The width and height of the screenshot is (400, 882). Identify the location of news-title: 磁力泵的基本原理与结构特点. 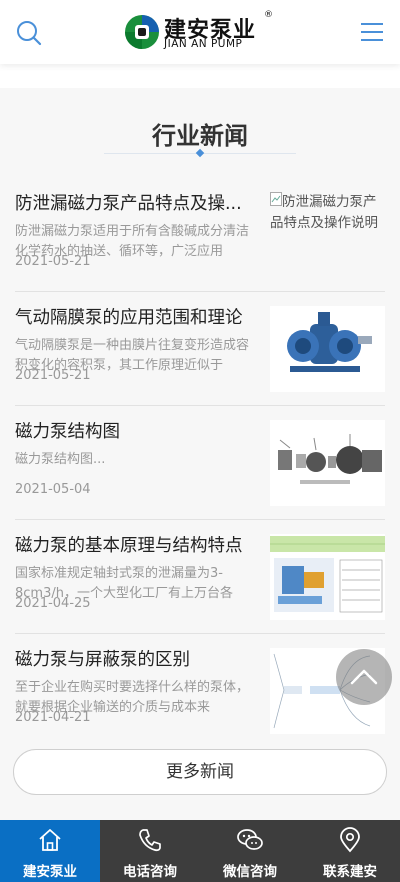
(135, 546).